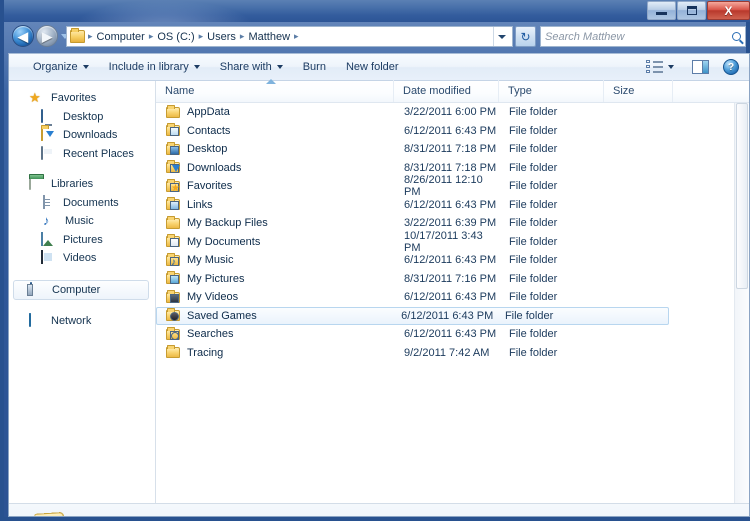 This screenshot has height=521, width=750. What do you see at coordinates (443, 241) in the screenshot?
I see `cell-date-modified: 10/17/2011 3:43 PM` at bounding box center [443, 241].